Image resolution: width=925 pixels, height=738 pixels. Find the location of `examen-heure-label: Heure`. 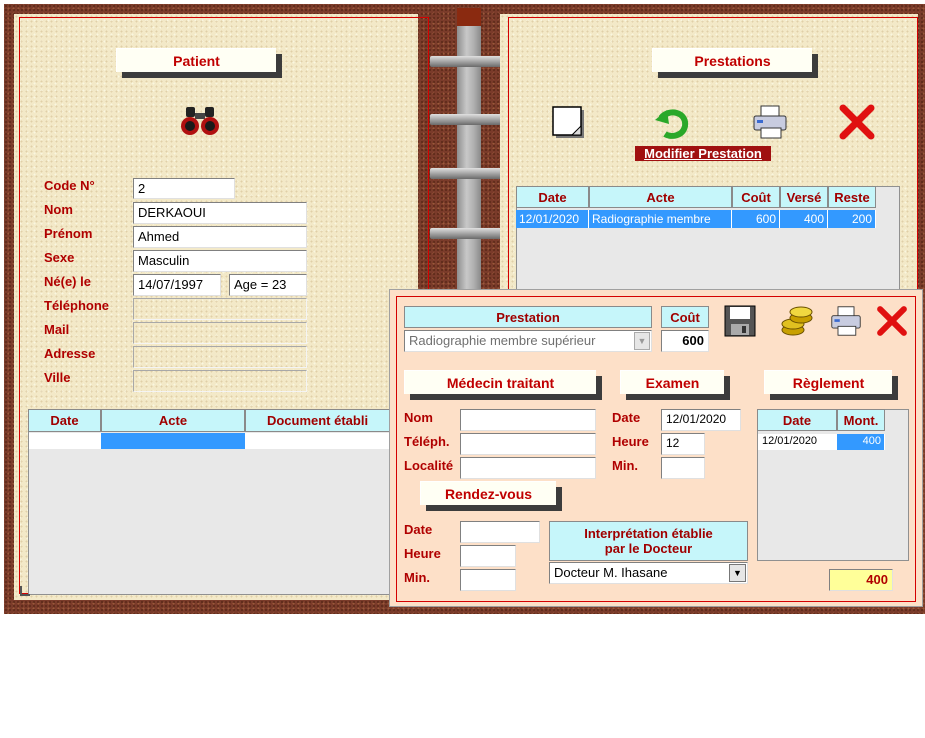

examen-heure-label: Heure is located at coordinates (630, 441).